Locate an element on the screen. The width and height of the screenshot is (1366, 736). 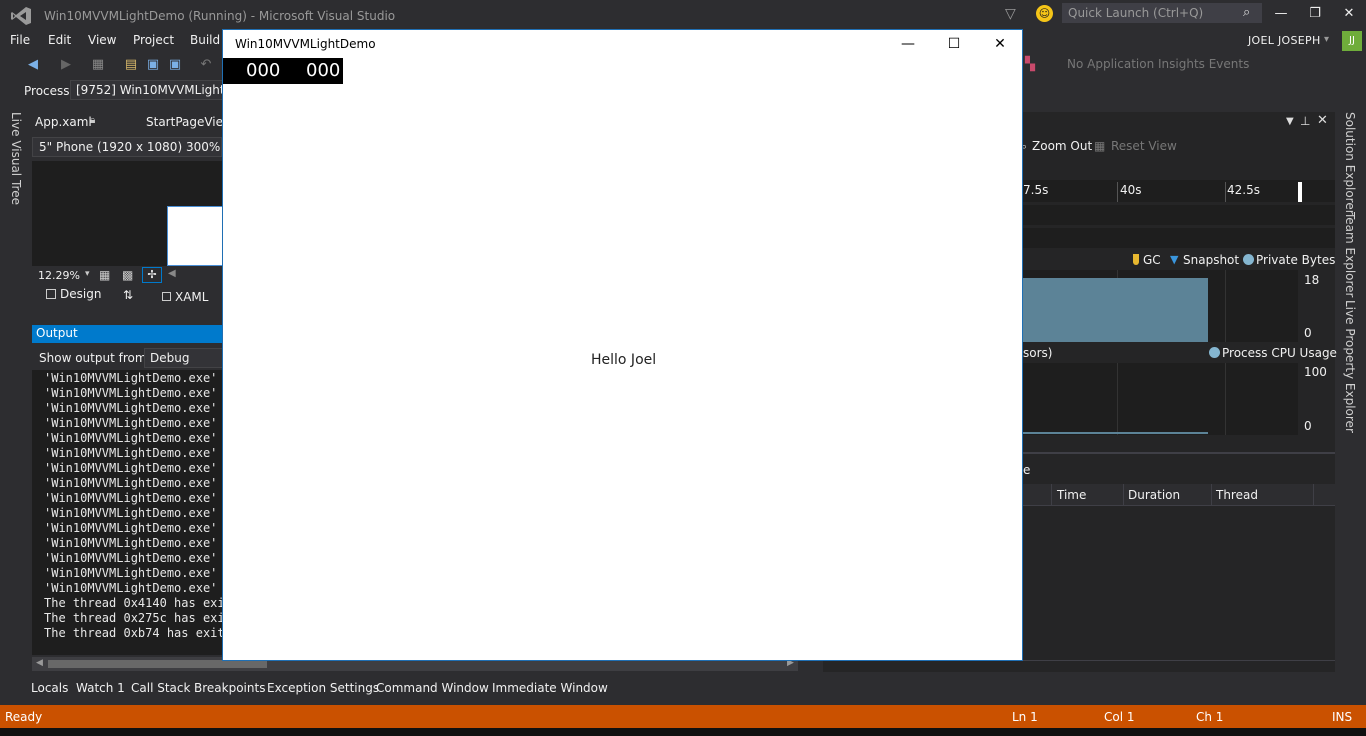
column-divider is located at coordinates (1211, 495).